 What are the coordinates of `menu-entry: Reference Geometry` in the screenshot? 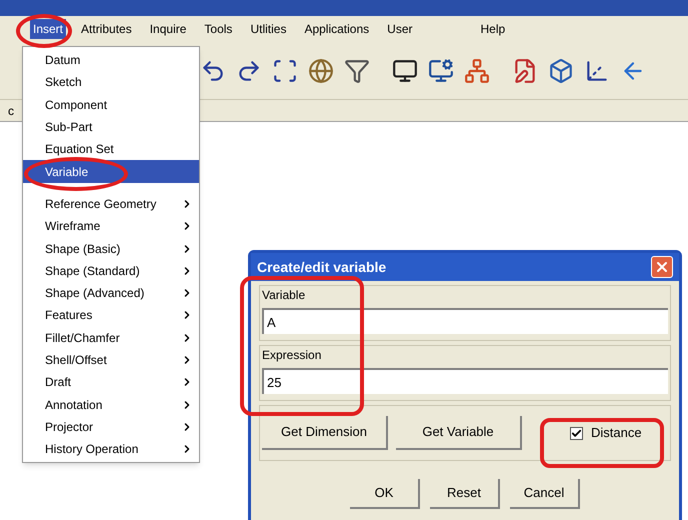 It's located at (111, 204).